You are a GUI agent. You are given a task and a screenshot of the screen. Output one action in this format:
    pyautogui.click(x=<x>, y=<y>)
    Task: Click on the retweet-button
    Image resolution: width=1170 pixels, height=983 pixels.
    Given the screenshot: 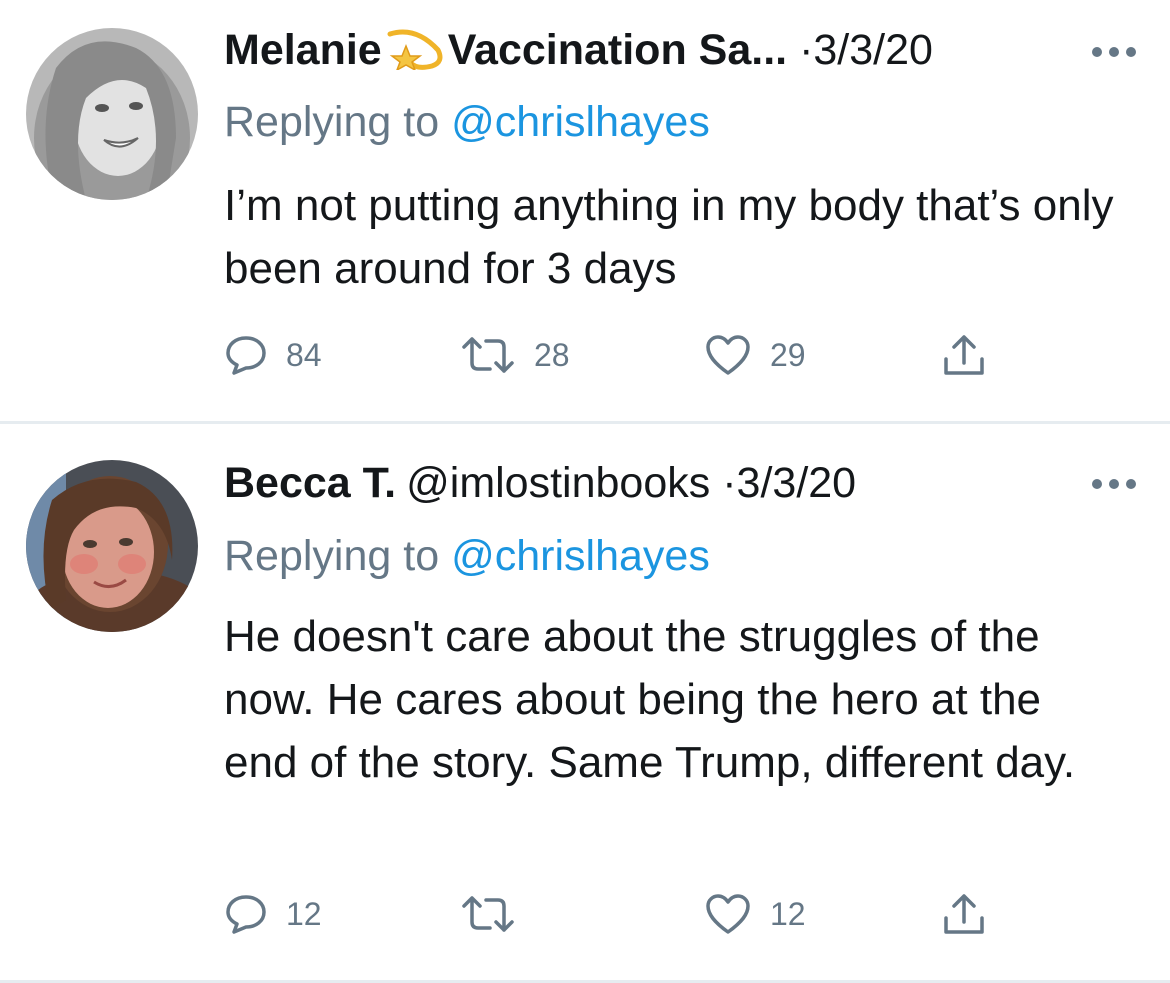 What is the action you would take?
    pyautogui.click(x=497, y=914)
    